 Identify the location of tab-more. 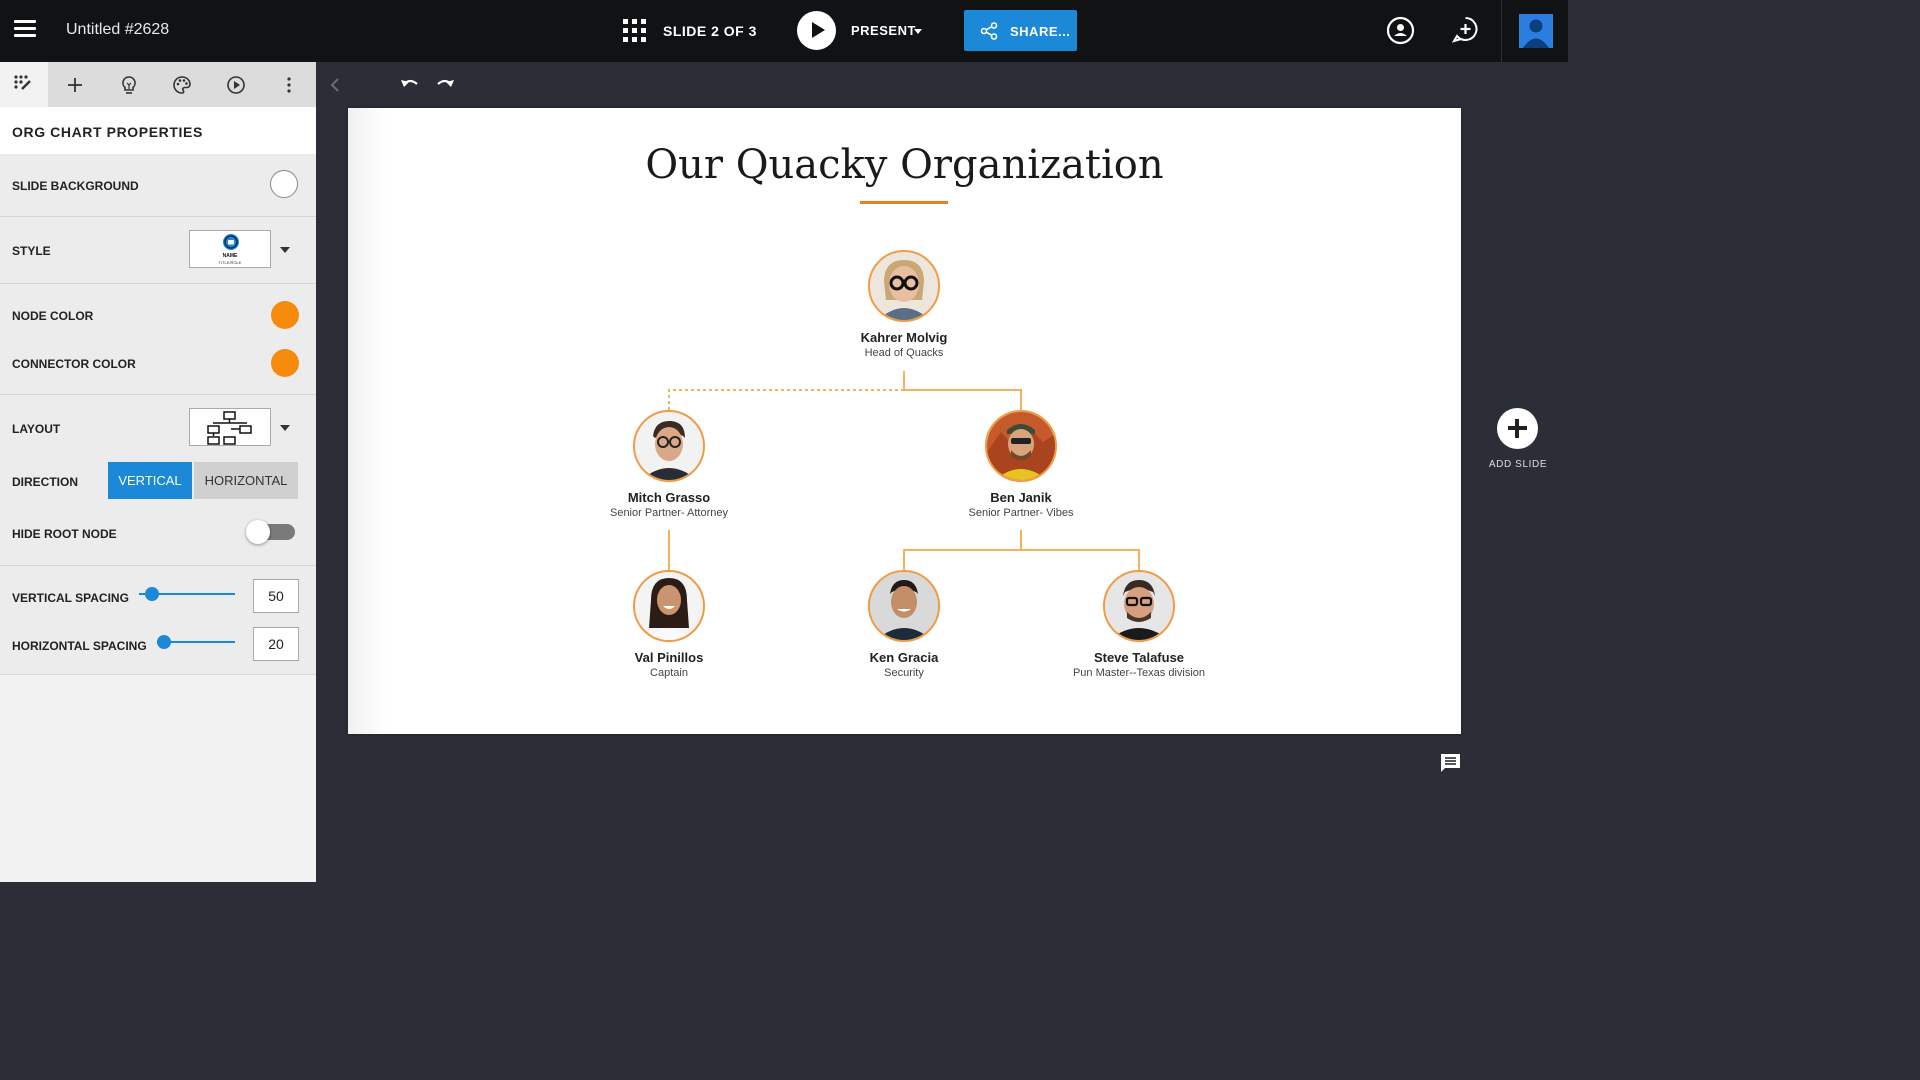
(289, 84).